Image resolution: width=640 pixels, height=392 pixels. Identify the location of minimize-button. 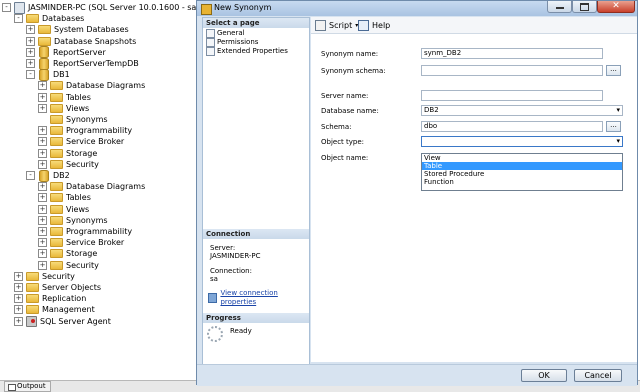
(559, 7).